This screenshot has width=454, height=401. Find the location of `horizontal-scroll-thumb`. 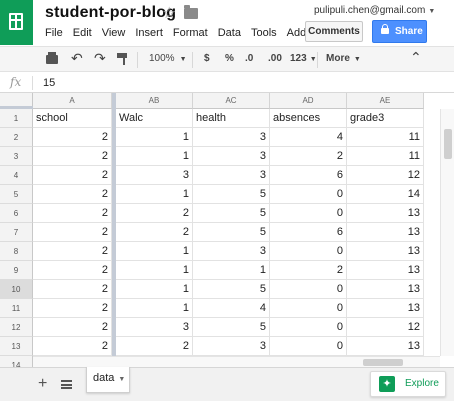

horizontal-scroll-thumb is located at coordinates (383, 362).